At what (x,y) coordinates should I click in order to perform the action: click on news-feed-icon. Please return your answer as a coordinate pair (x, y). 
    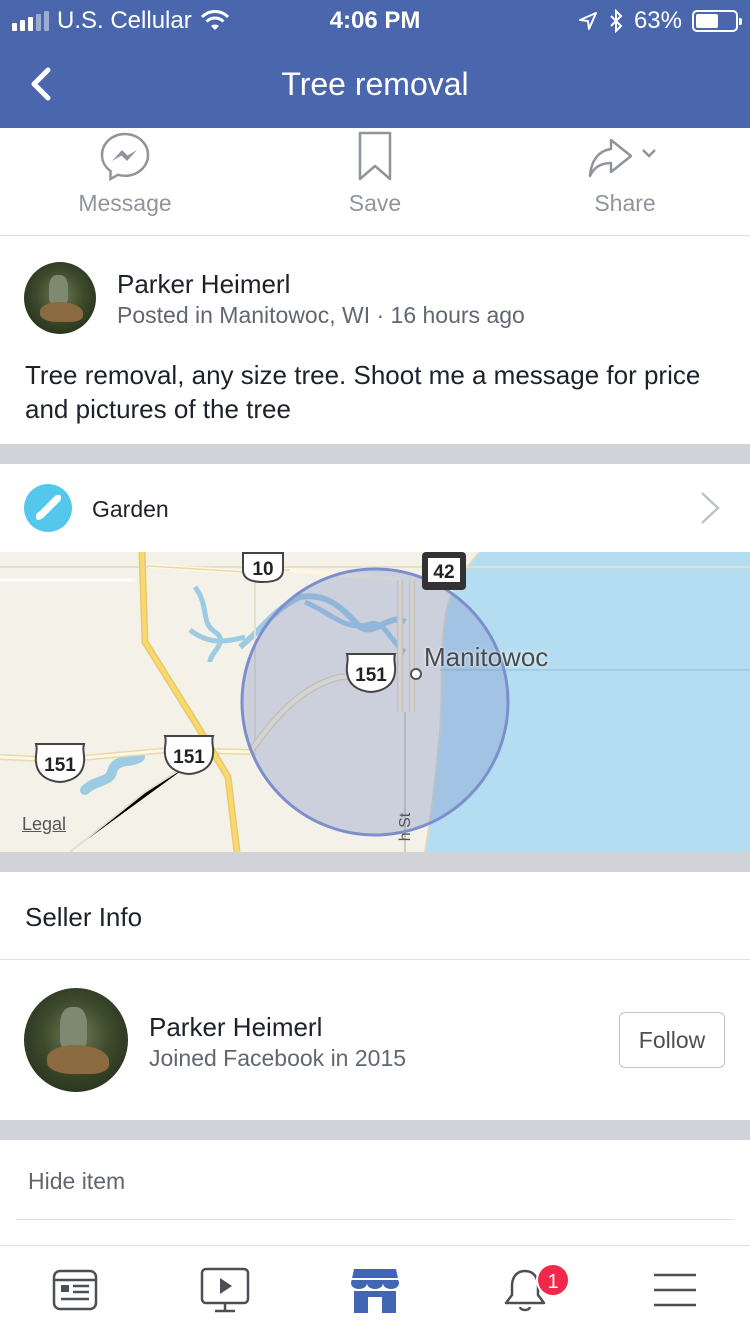
    Looking at the image, I should click on (75, 1290).